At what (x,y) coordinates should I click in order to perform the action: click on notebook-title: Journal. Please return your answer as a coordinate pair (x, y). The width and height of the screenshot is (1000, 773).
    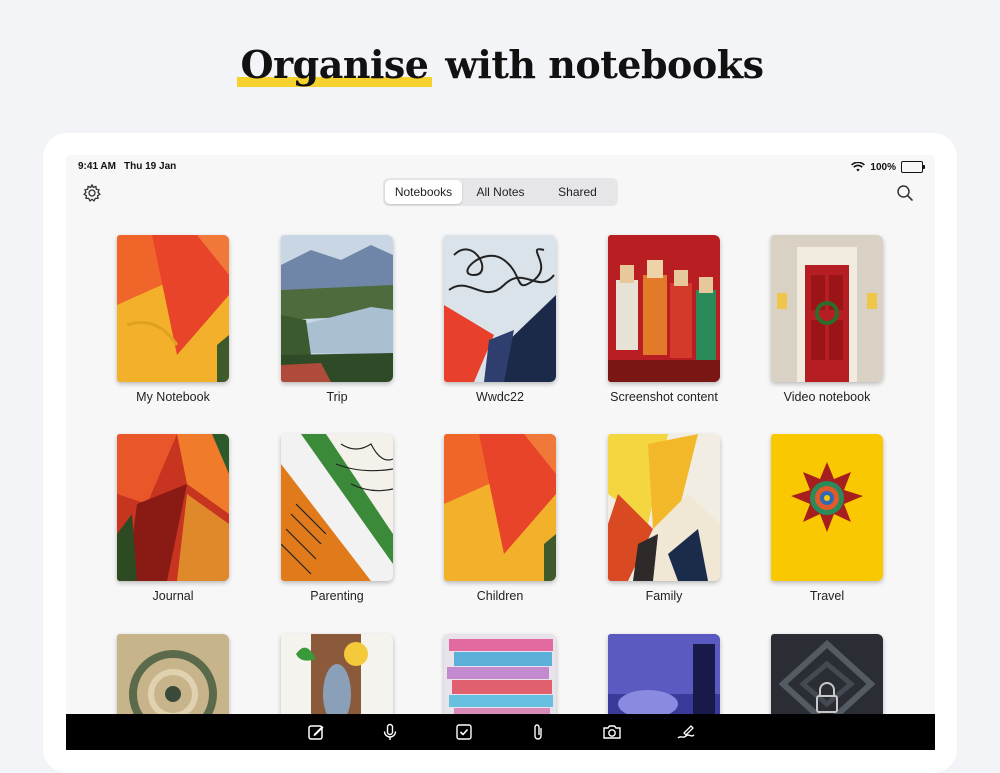
    Looking at the image, I should click on (173, 596).